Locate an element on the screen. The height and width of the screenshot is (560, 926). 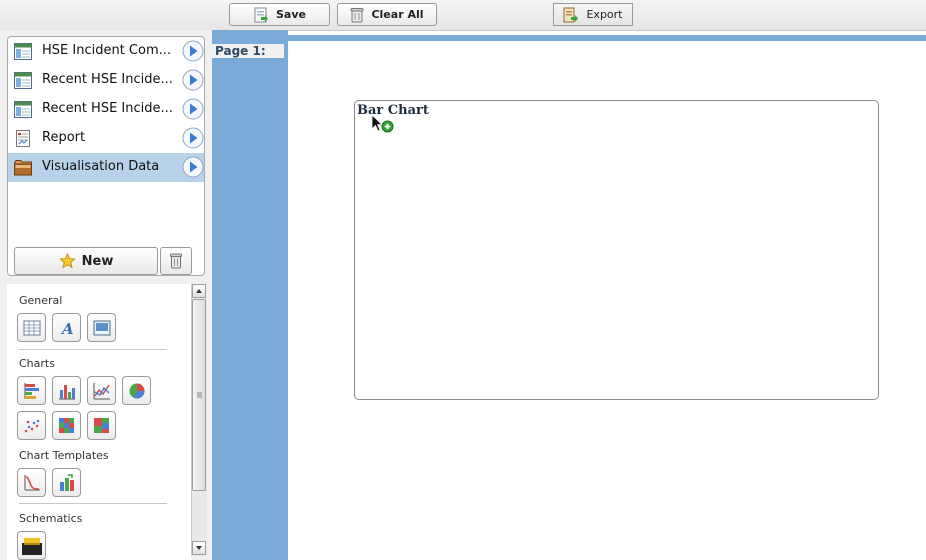
tool-treemap-chart is located at coordinates (101, 425).